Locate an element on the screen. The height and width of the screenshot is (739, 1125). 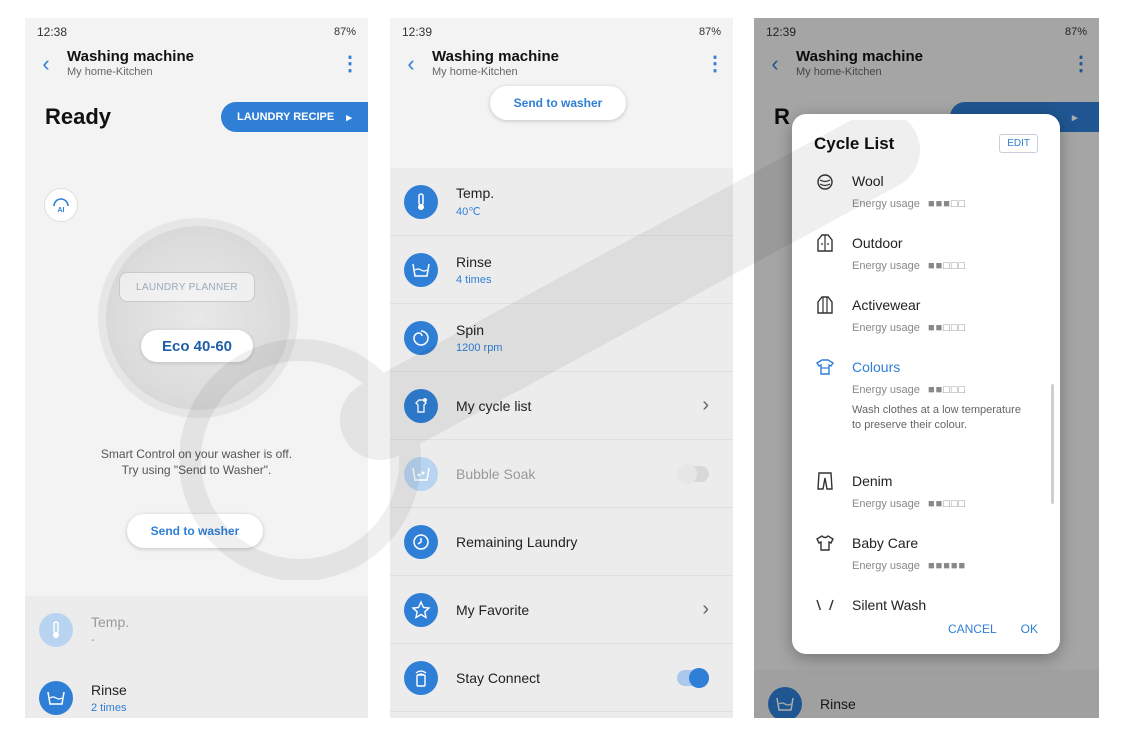
setting-row-remaining-laundry: Remaining Laundry is located at coordinates (561, 542).